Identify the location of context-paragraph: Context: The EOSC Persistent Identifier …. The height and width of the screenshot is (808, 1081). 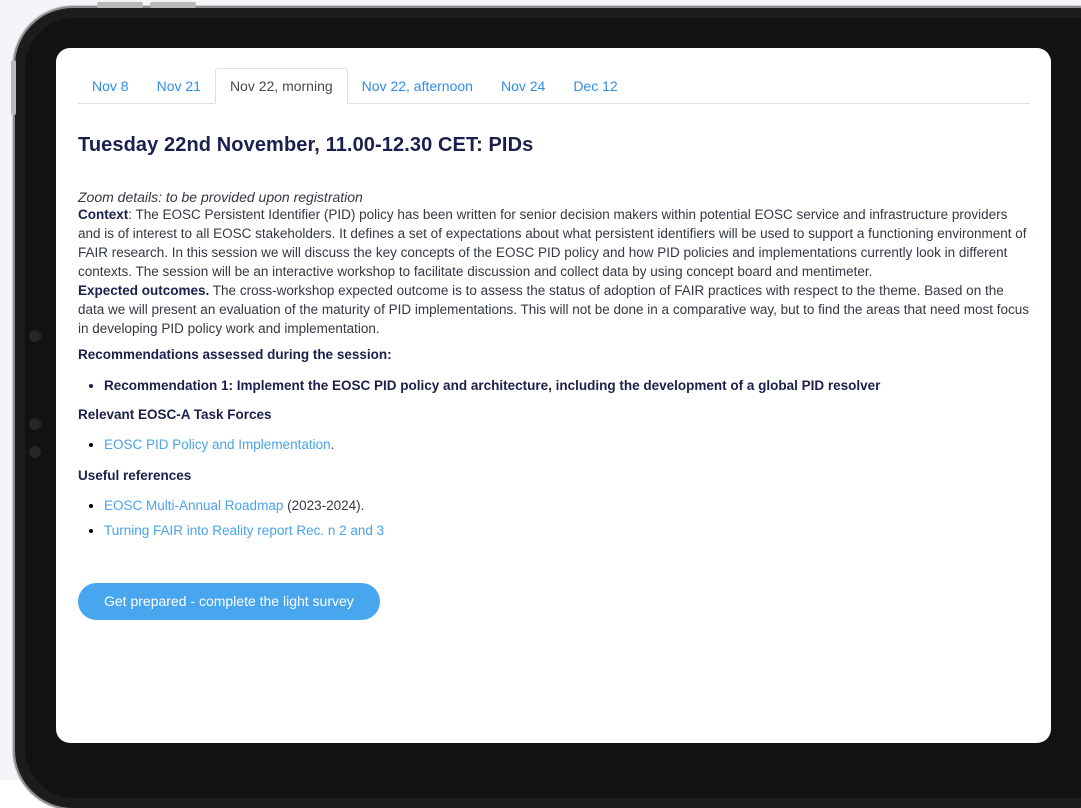
(554, 243).